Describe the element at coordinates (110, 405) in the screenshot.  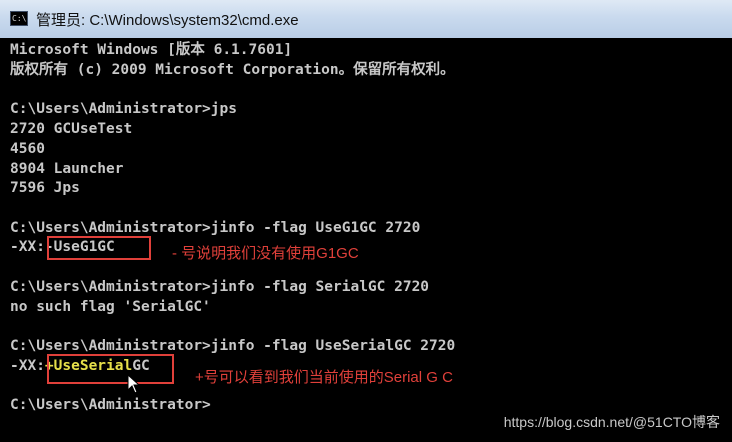
I see `console-prompt: C:\Users\Administrator>` at that location.